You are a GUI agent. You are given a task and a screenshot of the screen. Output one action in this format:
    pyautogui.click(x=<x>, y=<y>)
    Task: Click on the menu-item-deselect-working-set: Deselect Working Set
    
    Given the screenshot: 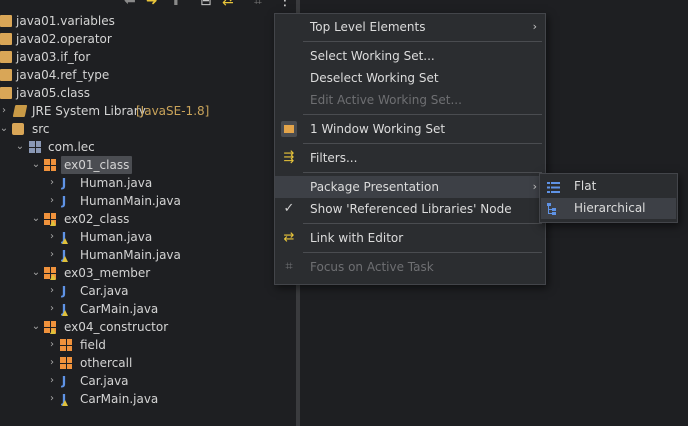 What is the action you would take?
    pyautogui.click(x=410, y=78)
    